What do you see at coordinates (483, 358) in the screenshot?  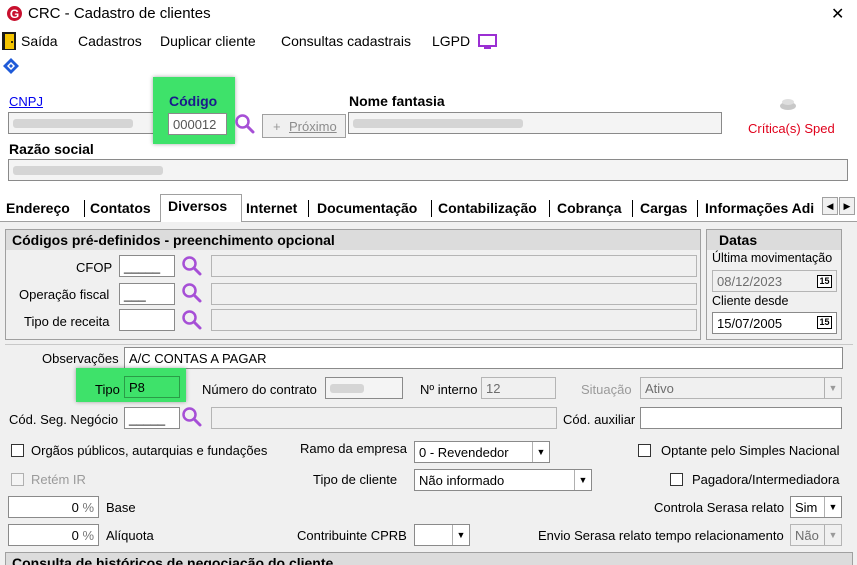 I see `observacoes-field: A/C CONTAS A PAGAR` at bounding box center [483, 358].